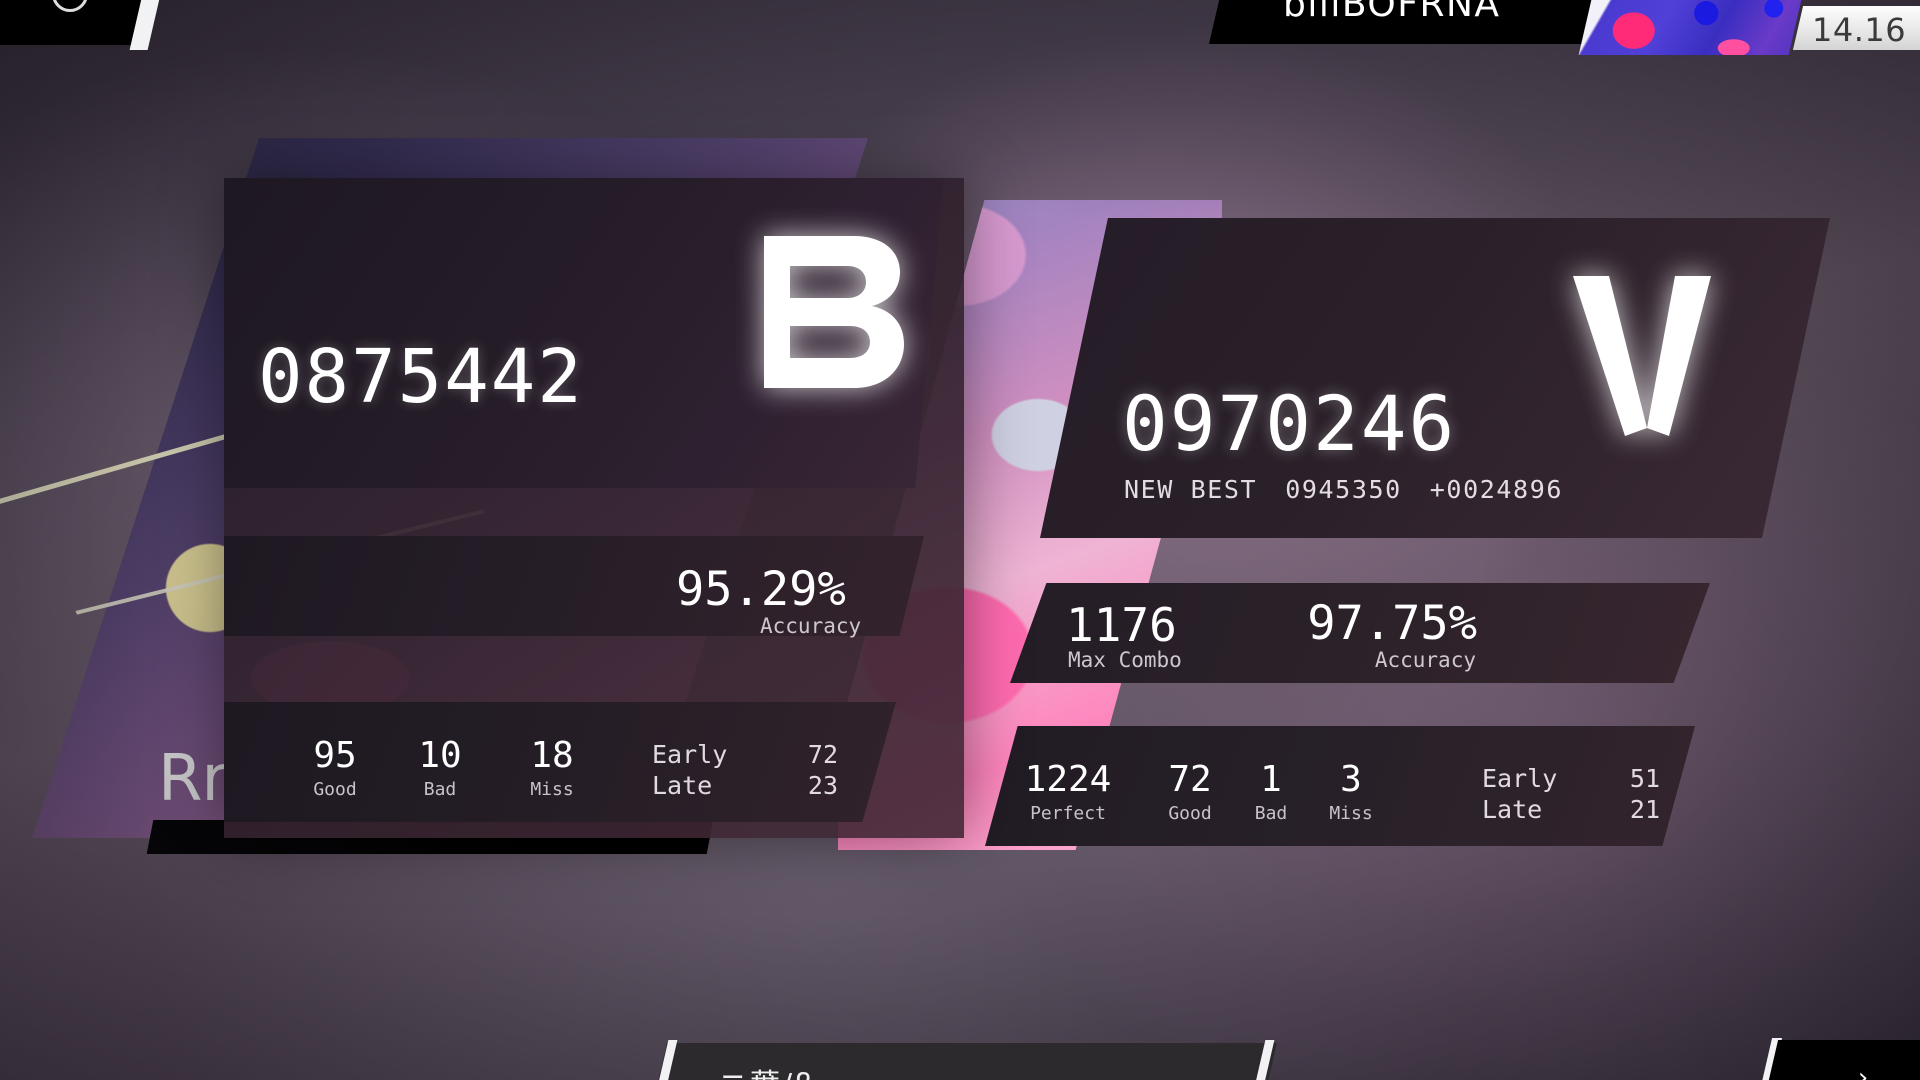  What do you see at coordinates (1392, 12) in the screenshot?
I see `song-title: blllBOFRNA` at bounding box center [1392, 12].